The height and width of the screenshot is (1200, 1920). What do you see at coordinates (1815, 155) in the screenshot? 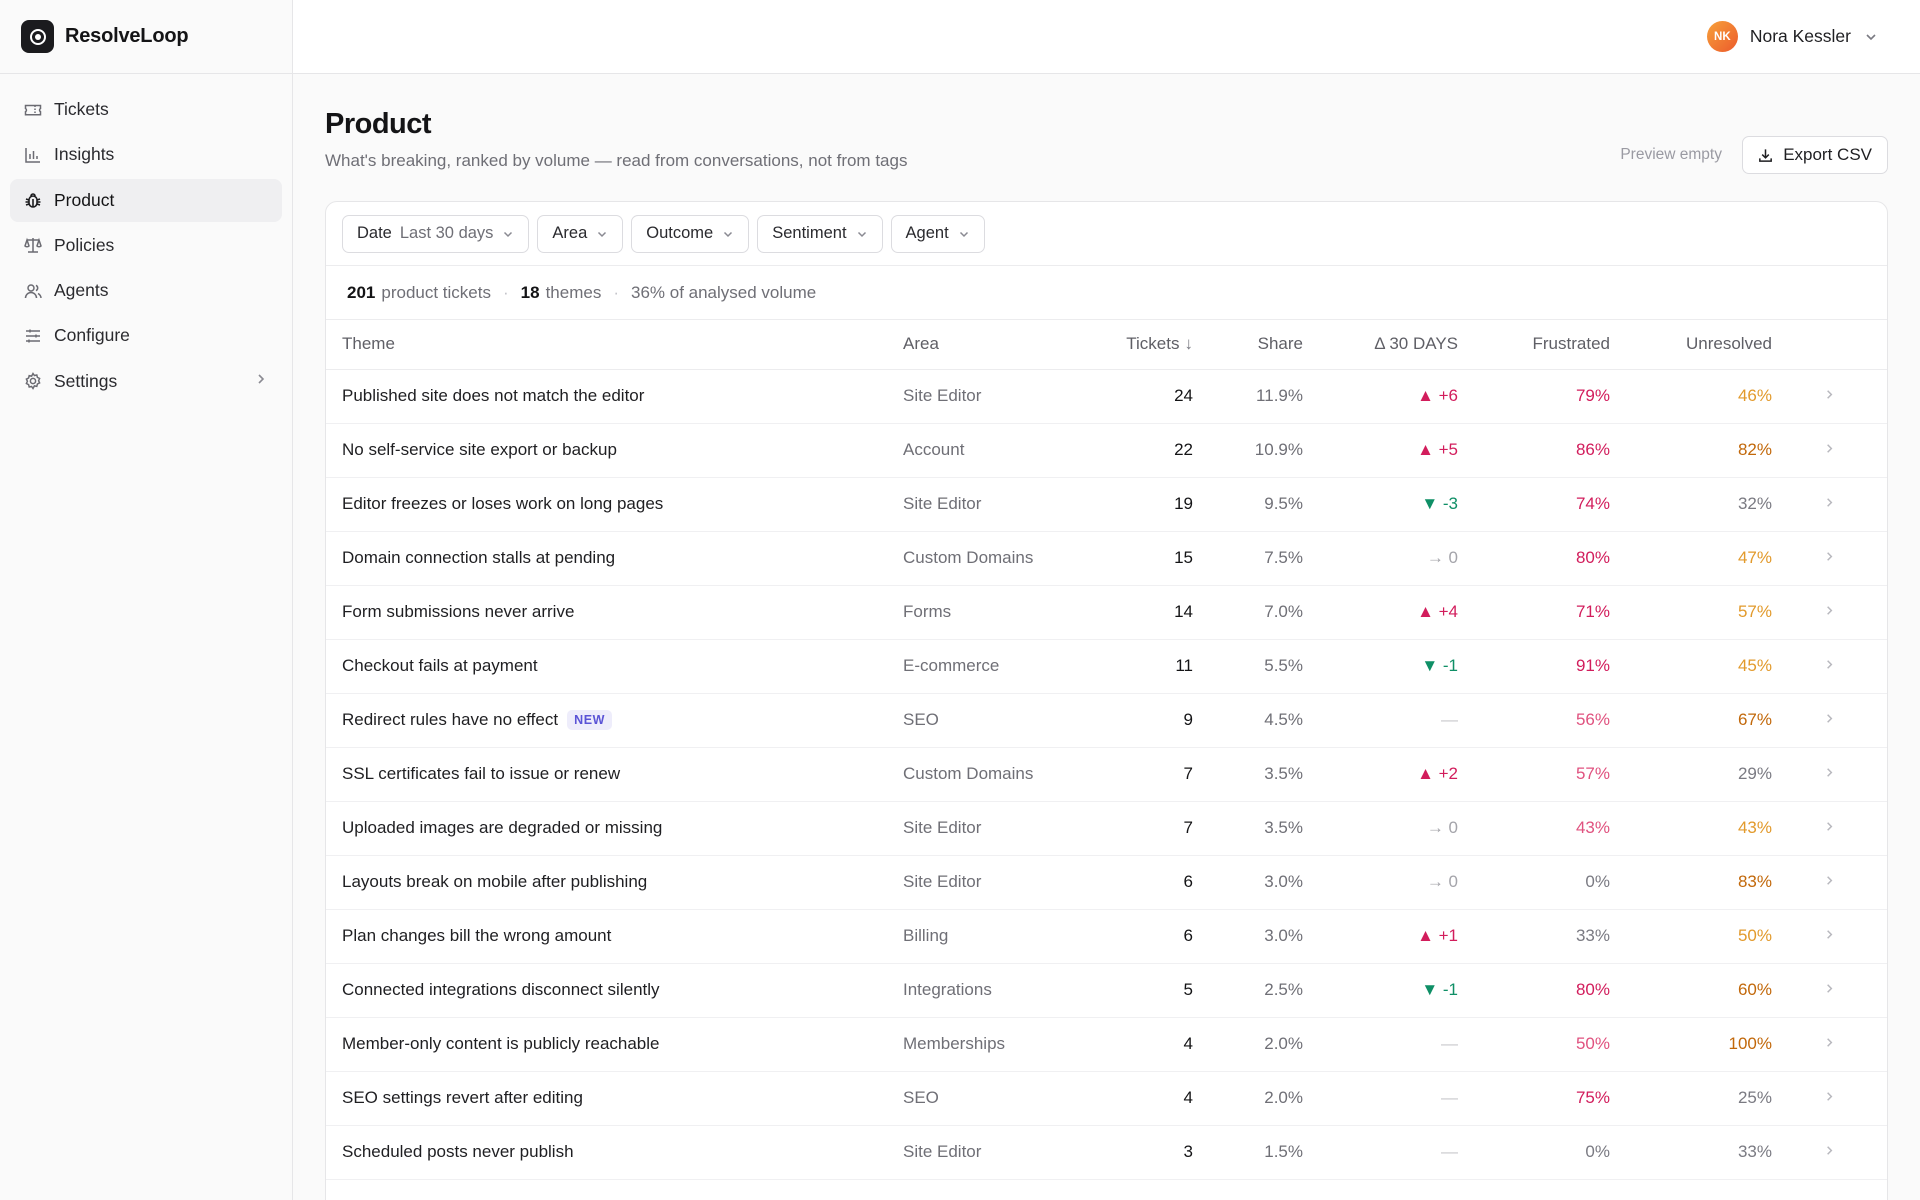
I see `export-csv-button: Export CSV` at bounding box center [1815, 155].